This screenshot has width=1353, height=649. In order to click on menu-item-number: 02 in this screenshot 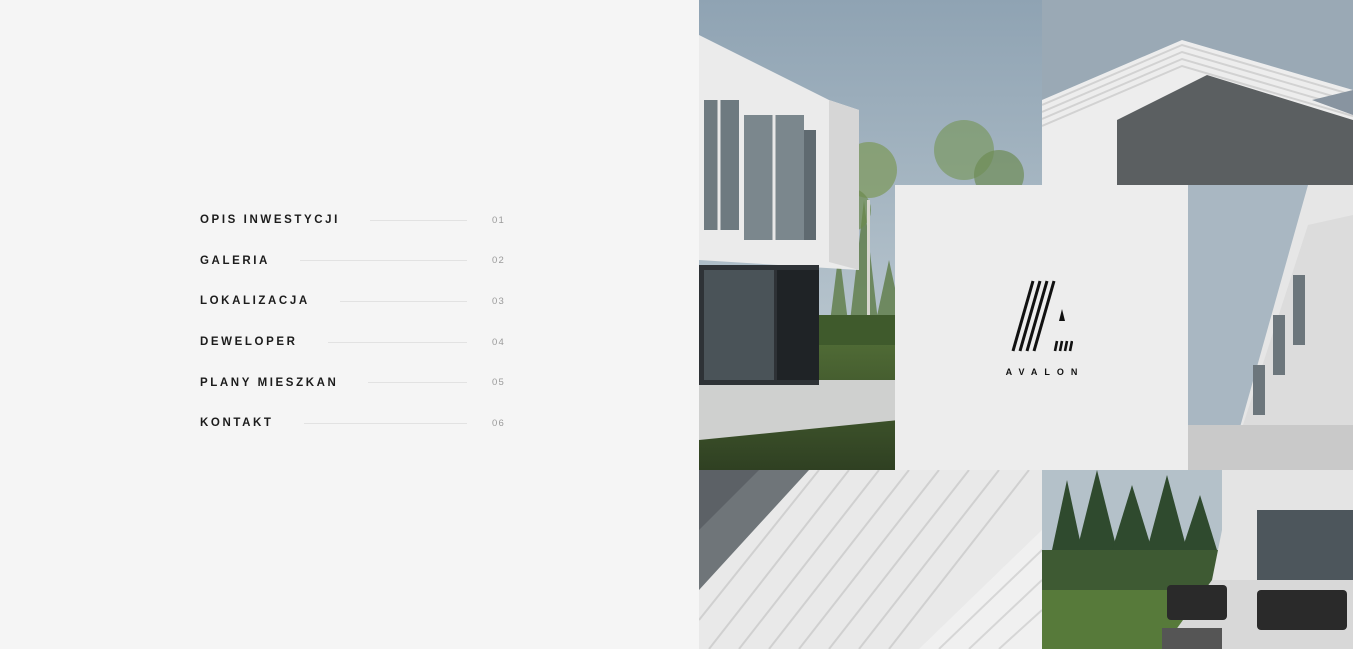, I will do `click(498, 261)`.